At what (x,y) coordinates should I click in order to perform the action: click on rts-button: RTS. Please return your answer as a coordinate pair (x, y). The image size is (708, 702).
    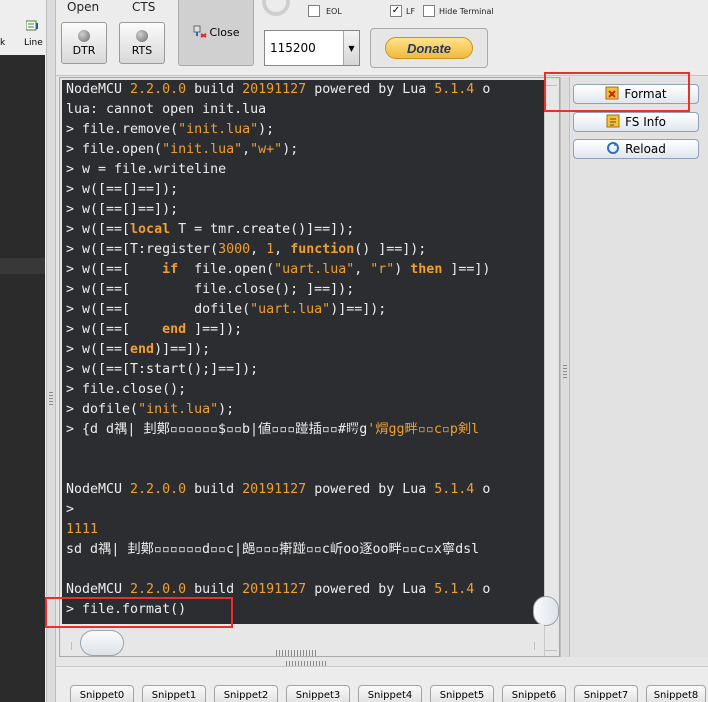
    Looking at the image, I should click on (142, 43).